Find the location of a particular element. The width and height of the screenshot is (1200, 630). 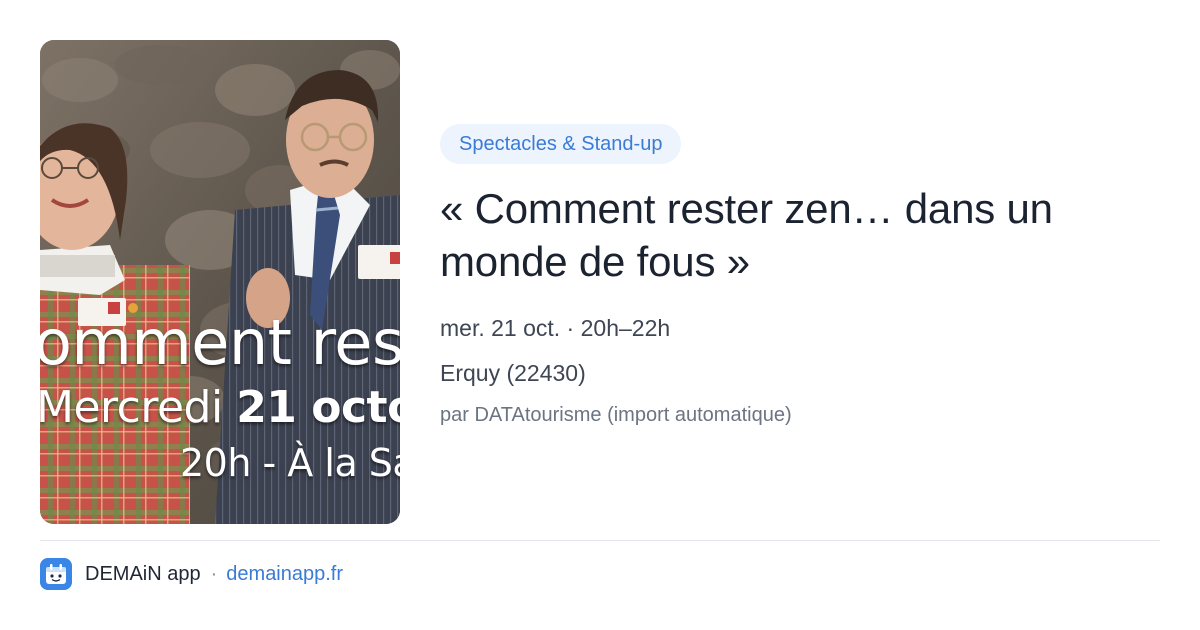

category-badge: Spectacles & Stand-up is located at coordinates (561, 144).